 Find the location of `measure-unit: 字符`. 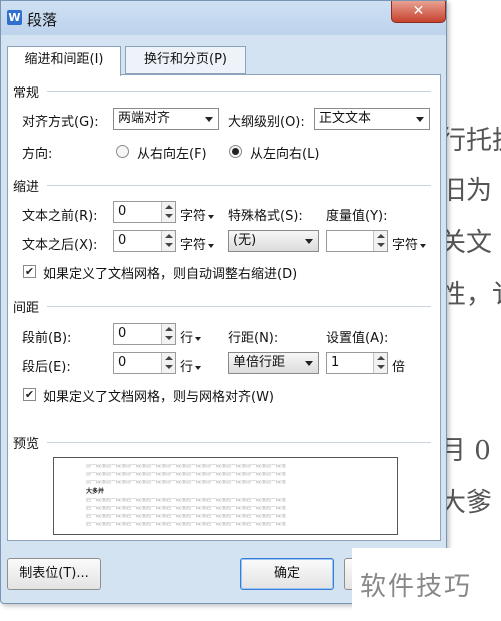

measure-unit: 字符 is located at coordinates (409, 243).